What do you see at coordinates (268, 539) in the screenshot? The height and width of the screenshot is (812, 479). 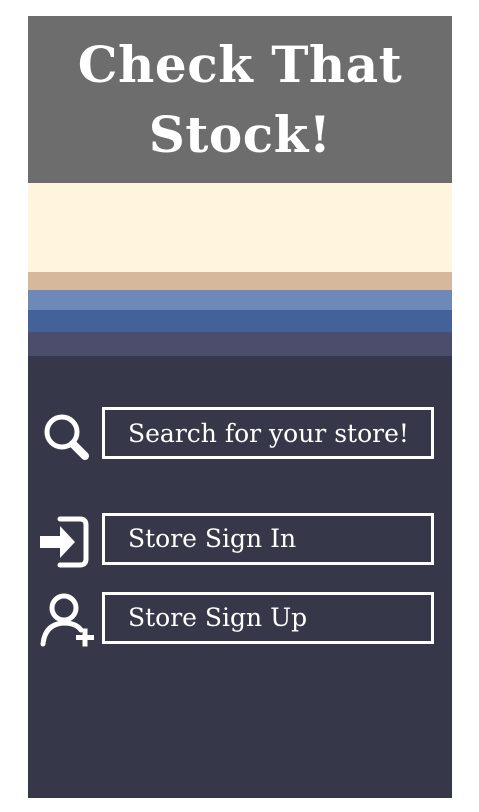 I see `store-sign-in-button: Store Sign In` at bounding box center [268, 539].